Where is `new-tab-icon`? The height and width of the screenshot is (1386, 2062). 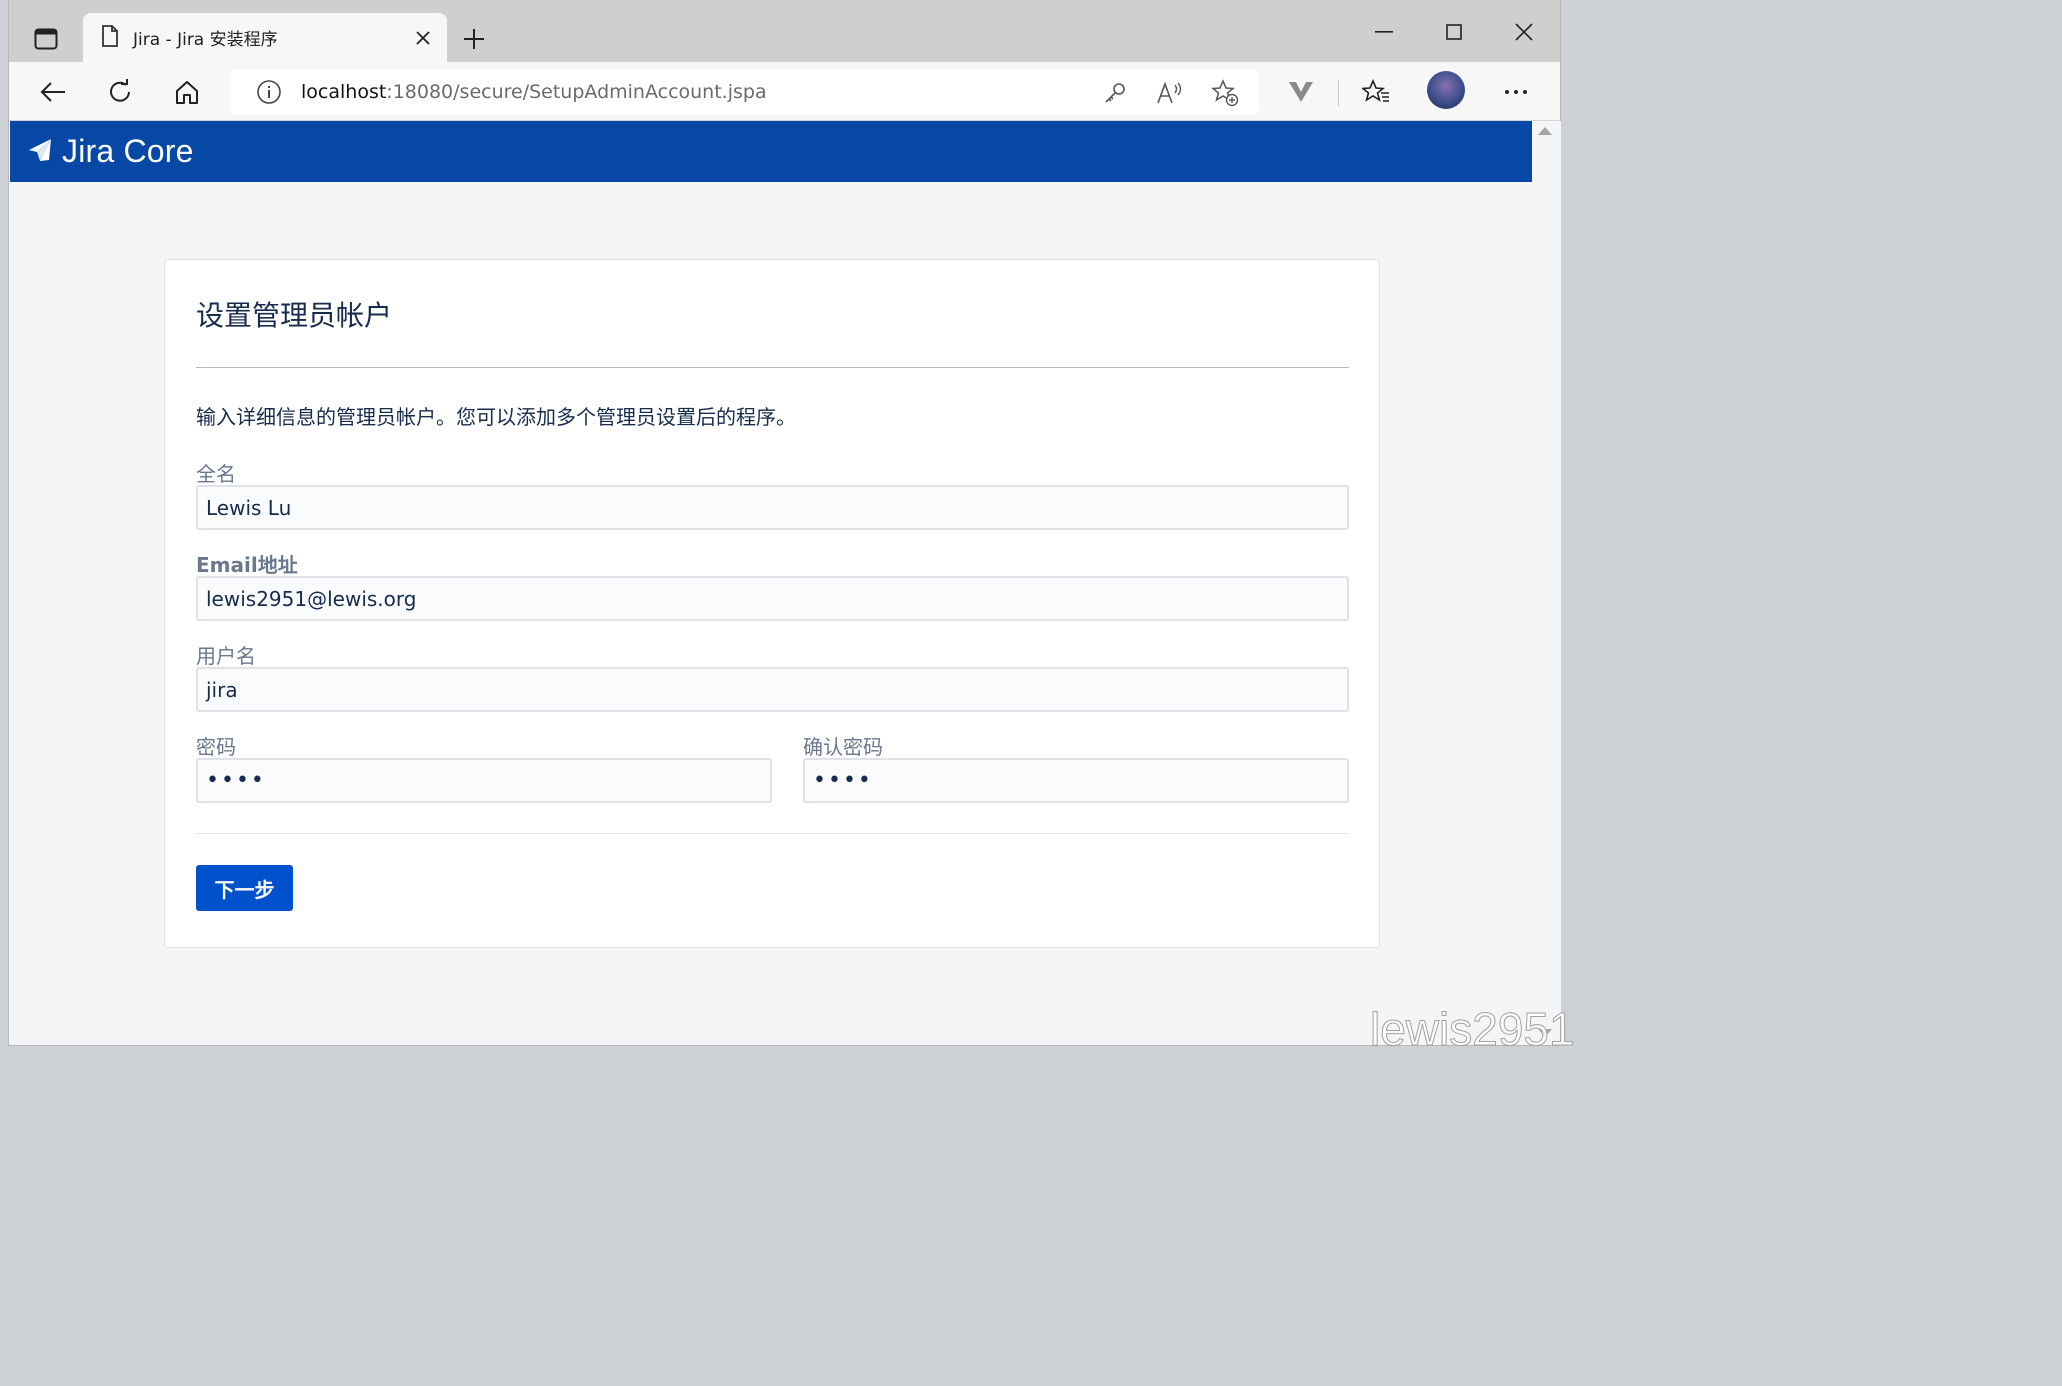 new-tab-icon is located at coordinates (474, 39).